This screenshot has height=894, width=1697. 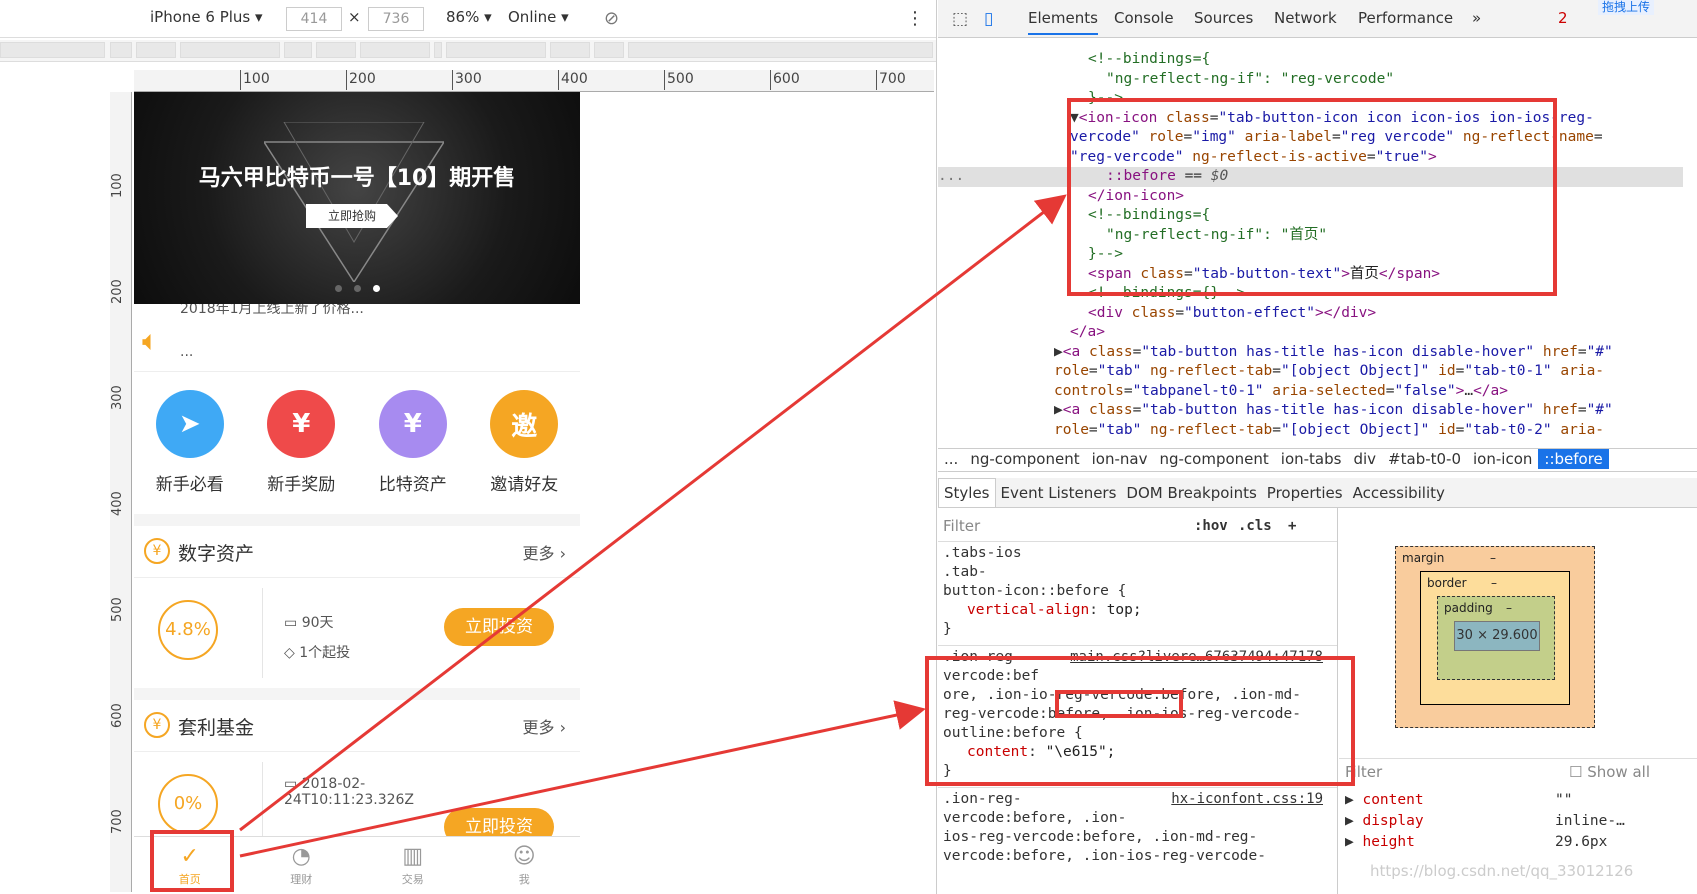 What do you see at coordinates (314, 19) in the screenshot?
I see `width-input: 414` at bounding box center [314, 19].